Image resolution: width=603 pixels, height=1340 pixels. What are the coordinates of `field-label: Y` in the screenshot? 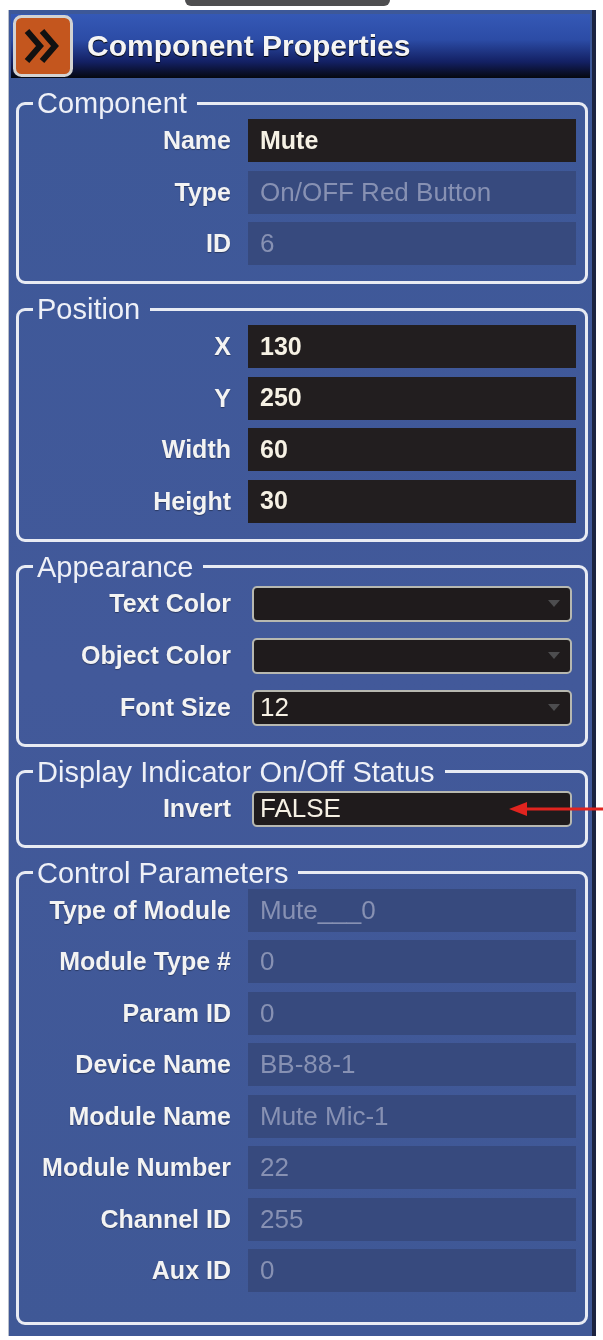 It's located at (222, 398).